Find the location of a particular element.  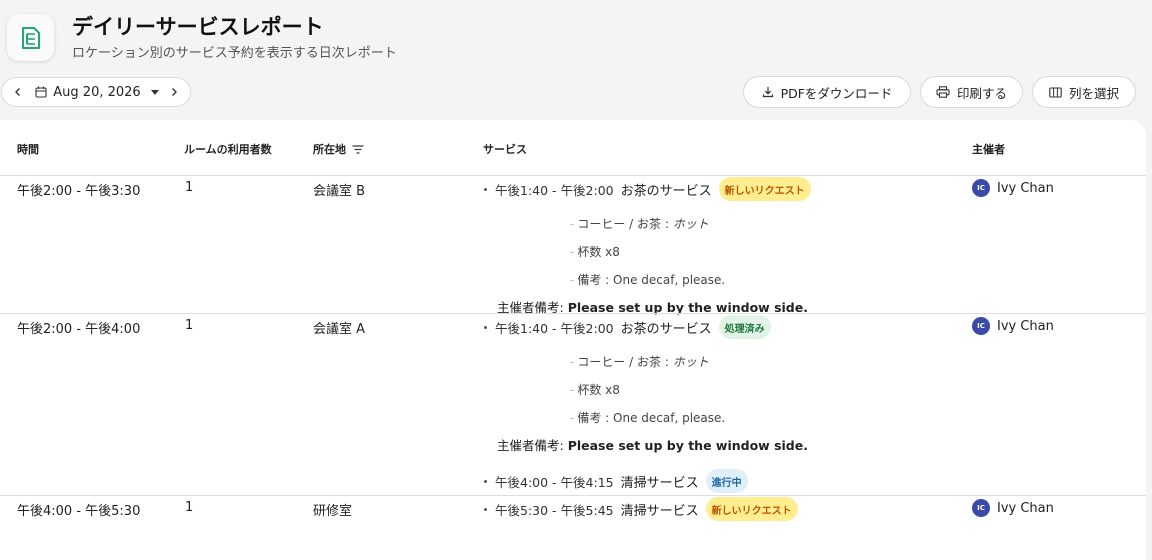

calendar-icon is located at coordinates (41, 92).